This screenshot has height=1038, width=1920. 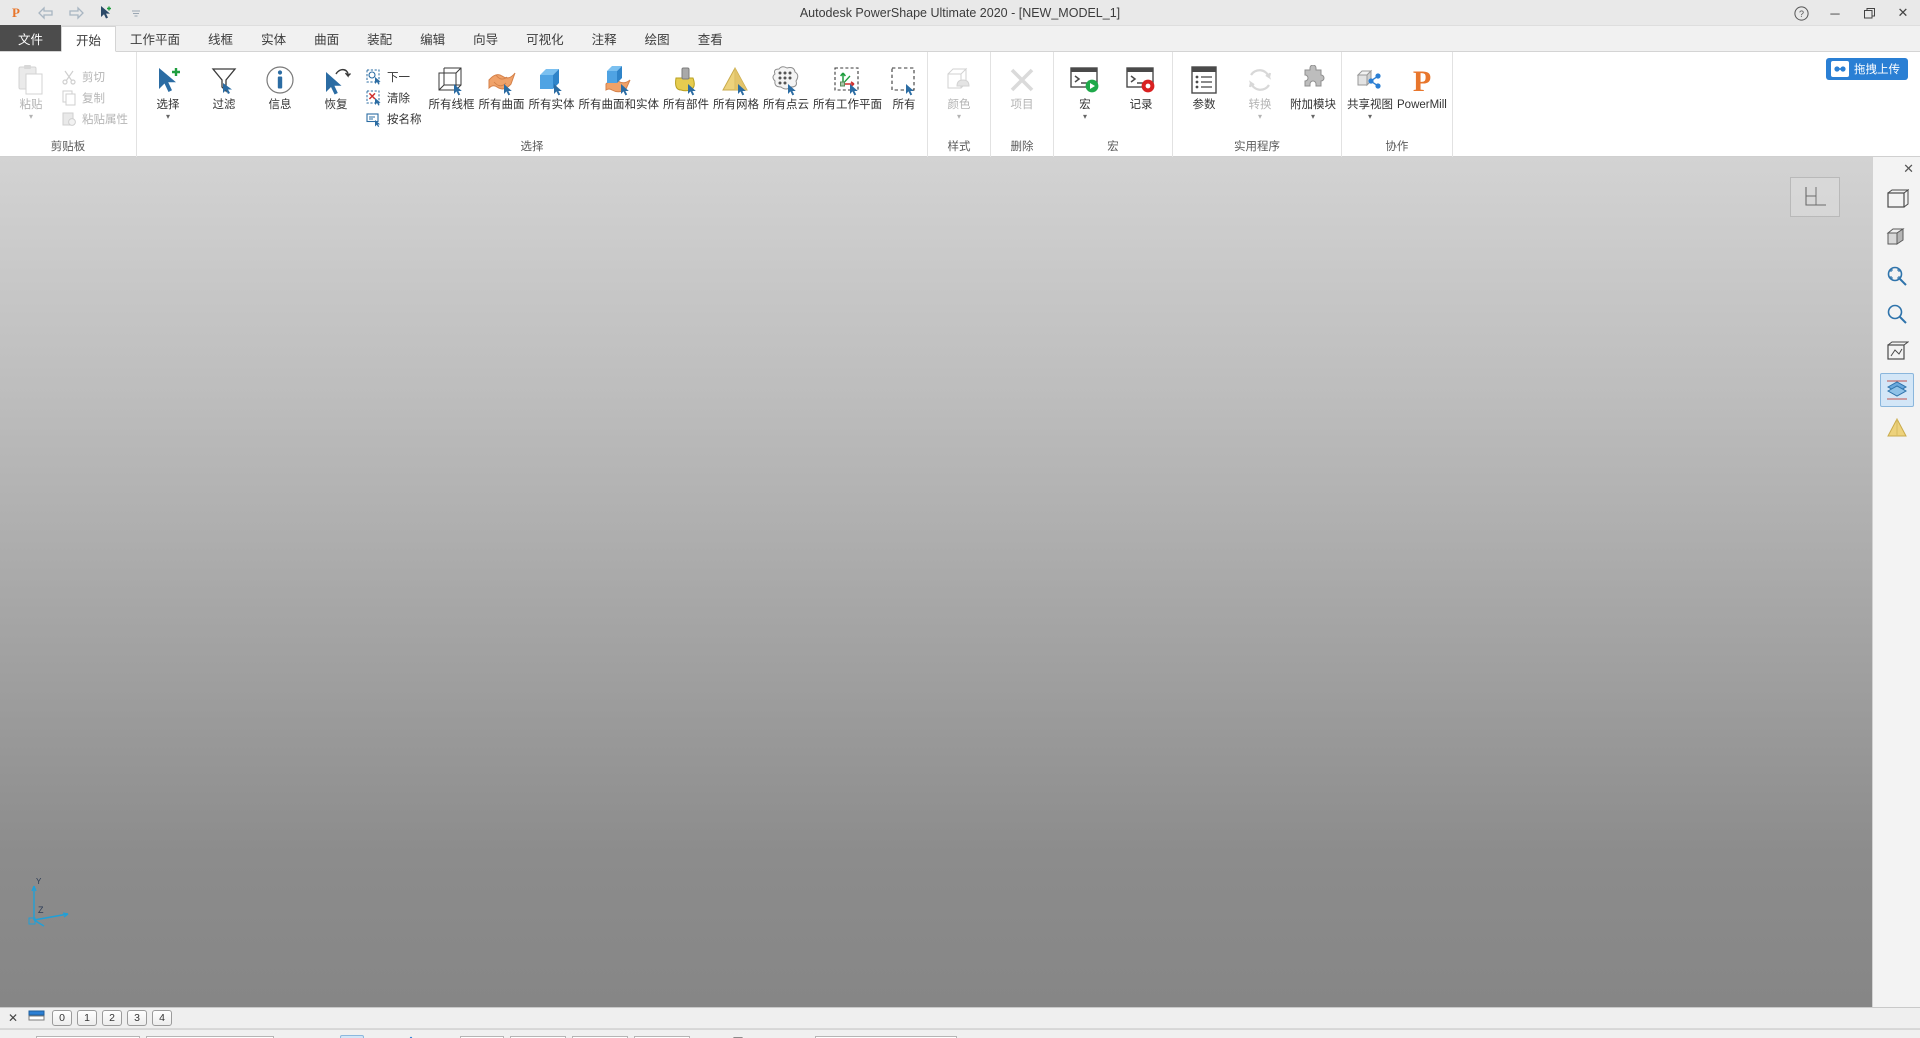 I want to click on customize-qat-icon, so click(x=136, y=13).